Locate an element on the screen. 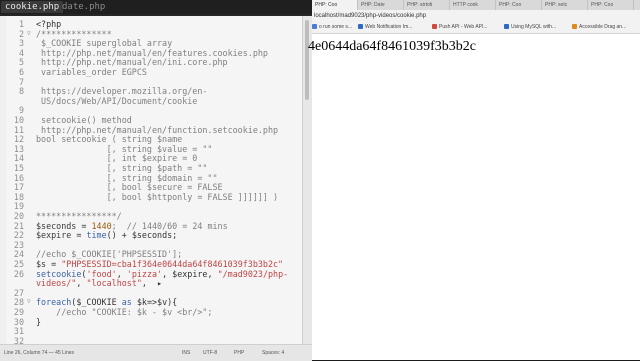  editor-scrollbar-thumb is located at coordinates (307, 60).